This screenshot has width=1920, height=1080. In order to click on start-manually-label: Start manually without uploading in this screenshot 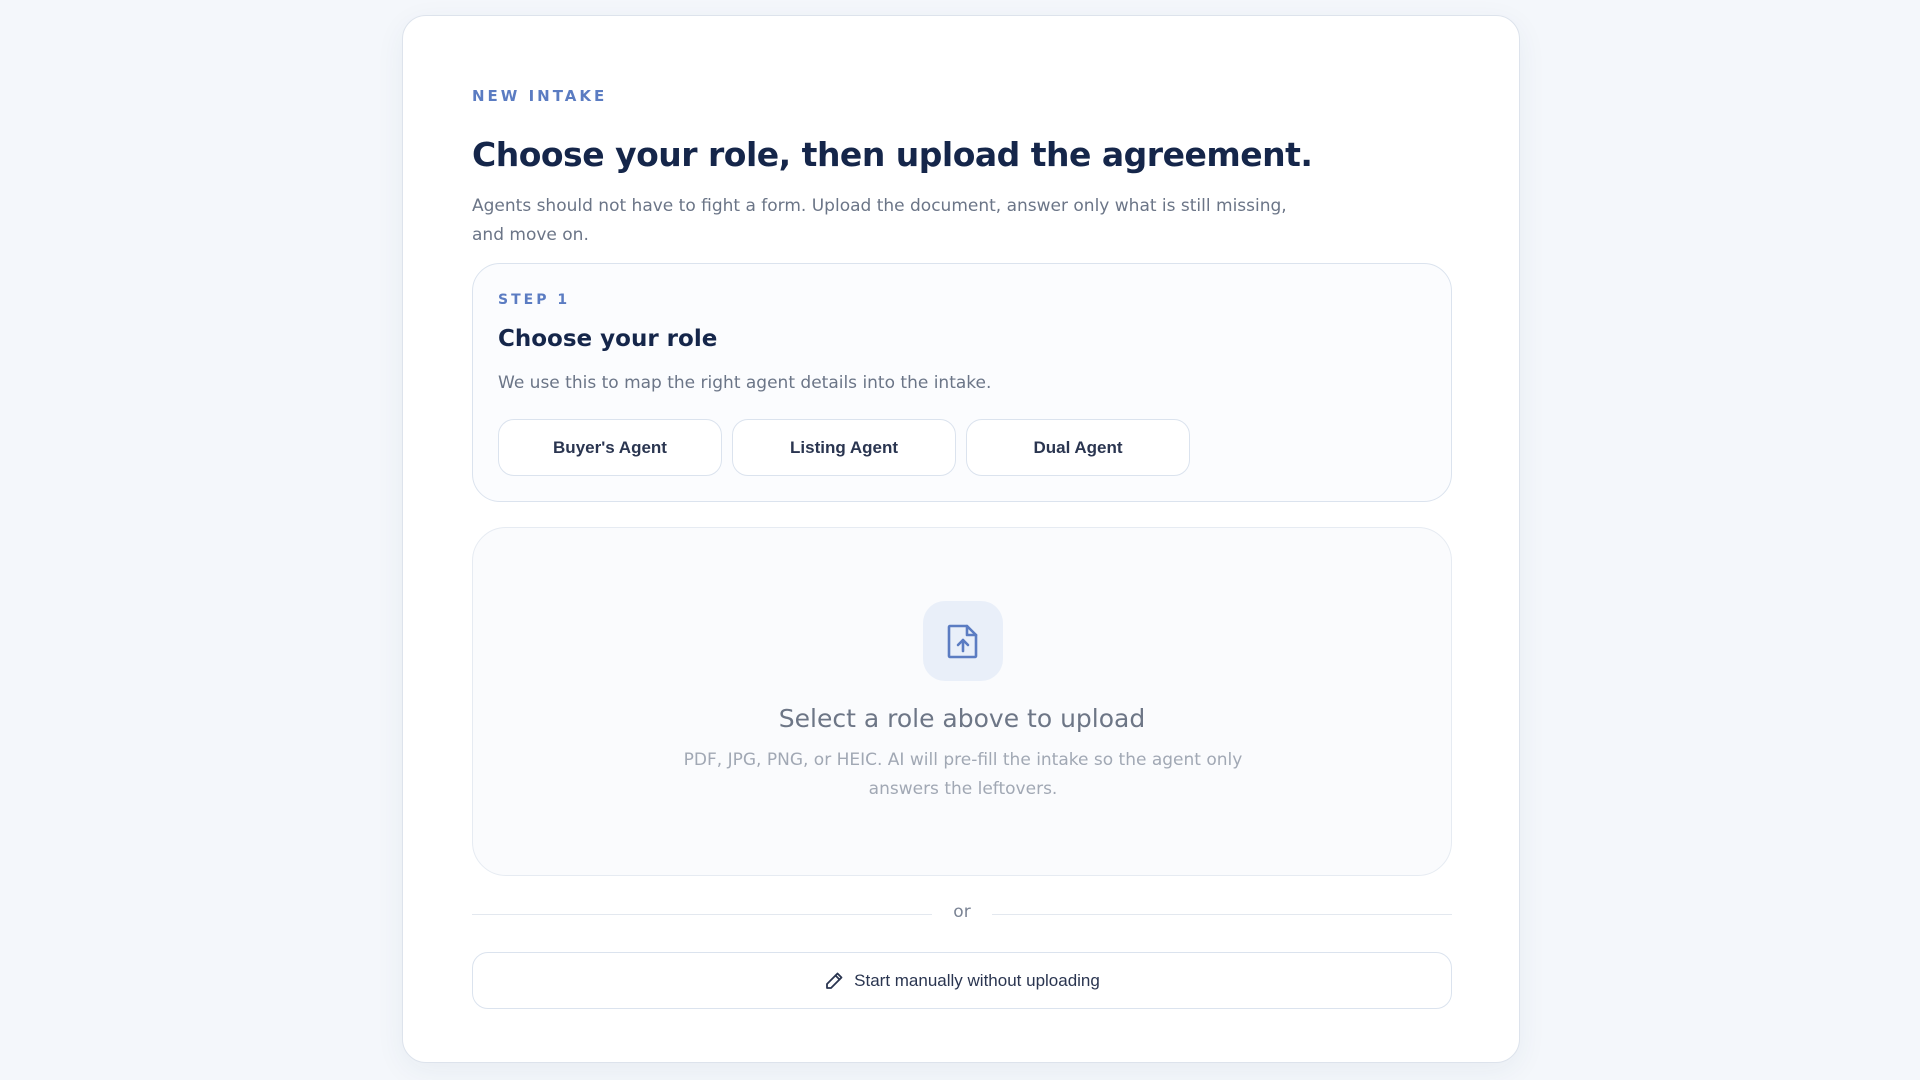, I will do `click(977, 980)`.